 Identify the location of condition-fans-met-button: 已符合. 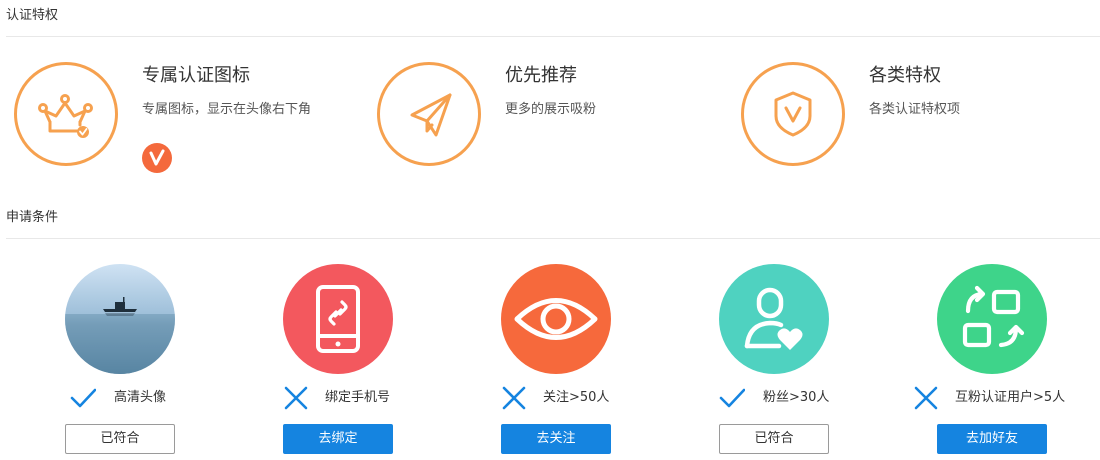
(774, 439).